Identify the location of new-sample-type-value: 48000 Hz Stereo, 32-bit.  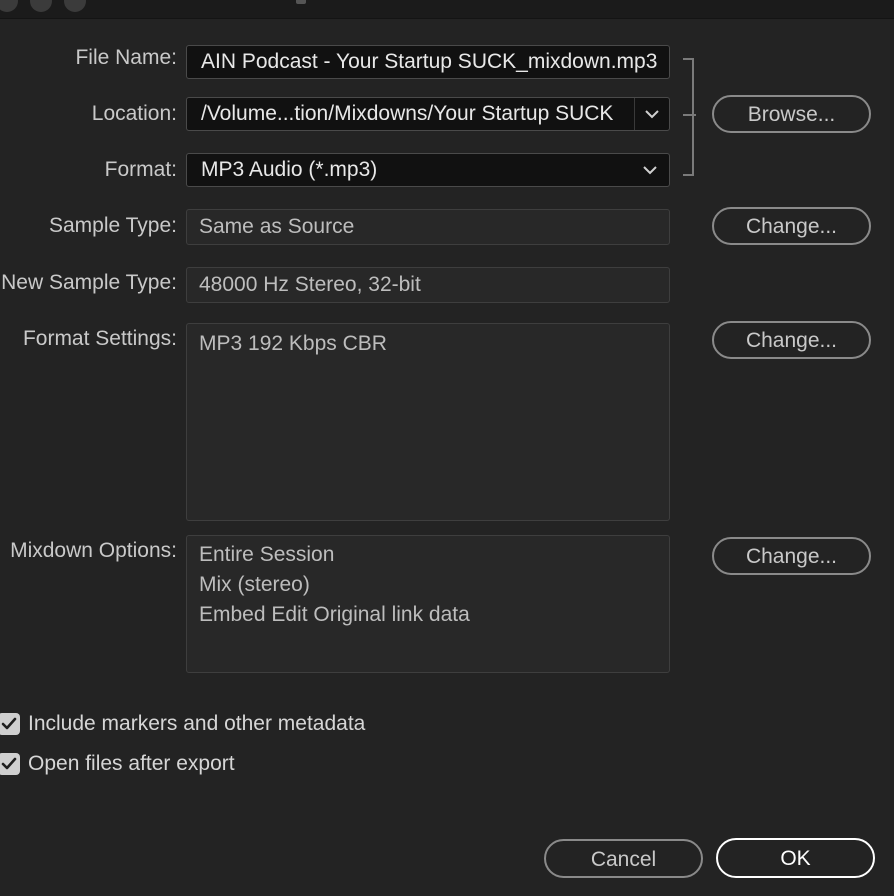
(428, 285).